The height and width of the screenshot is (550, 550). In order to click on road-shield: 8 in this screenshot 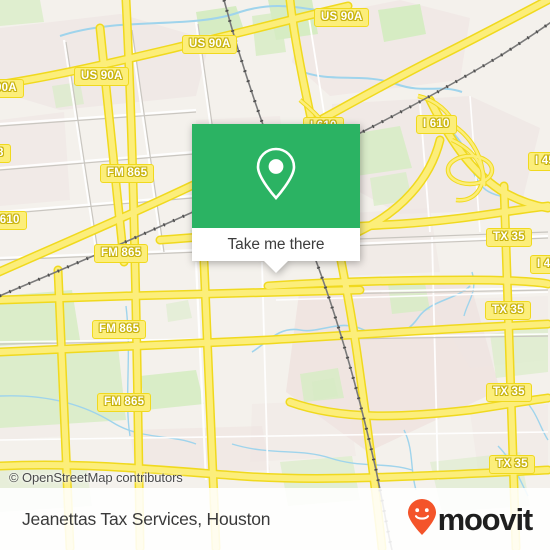, I will do `click(5, 153)`.